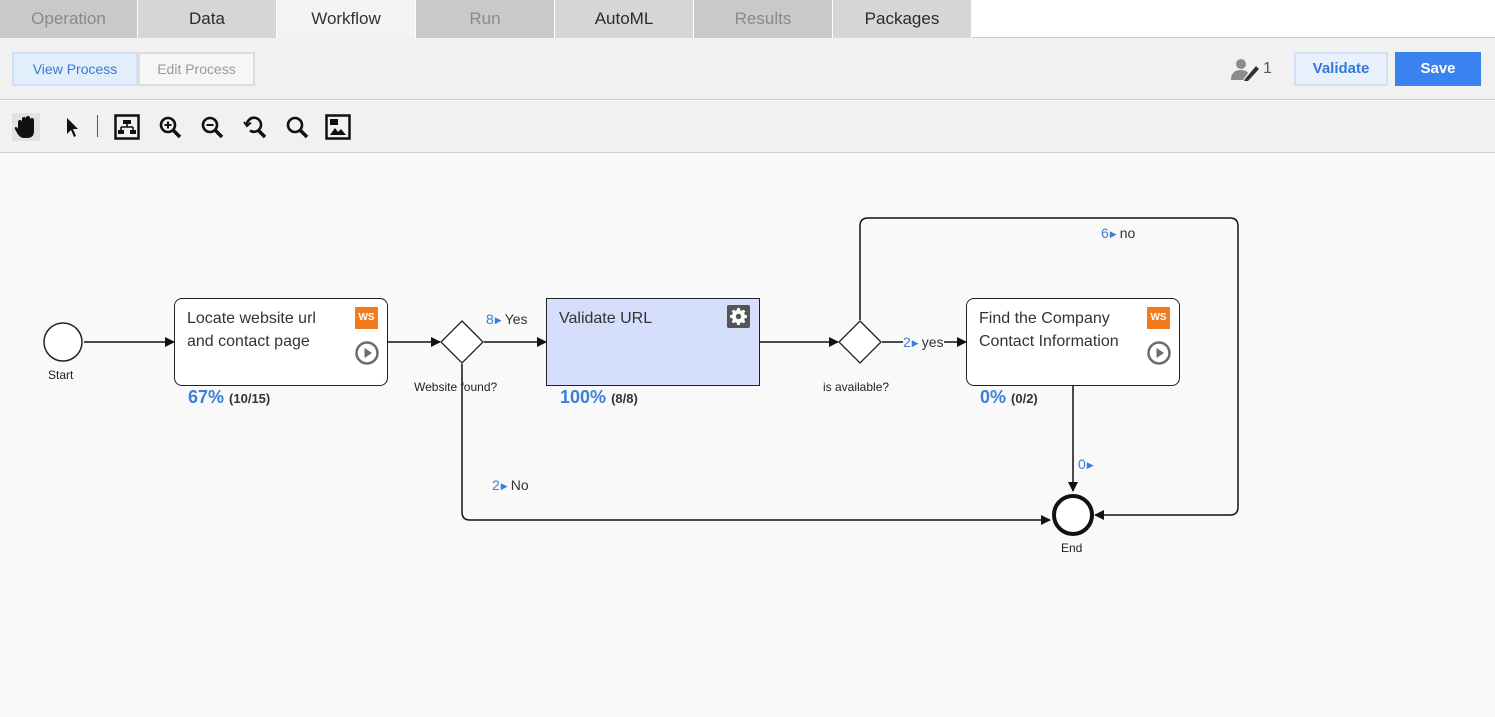 Image resolution: width=1495 pixels, height=717 pixels. What do you see at coordinates (1073, 515) in the screenshot?
I see `end-event` at bounding box center [1073, 515].